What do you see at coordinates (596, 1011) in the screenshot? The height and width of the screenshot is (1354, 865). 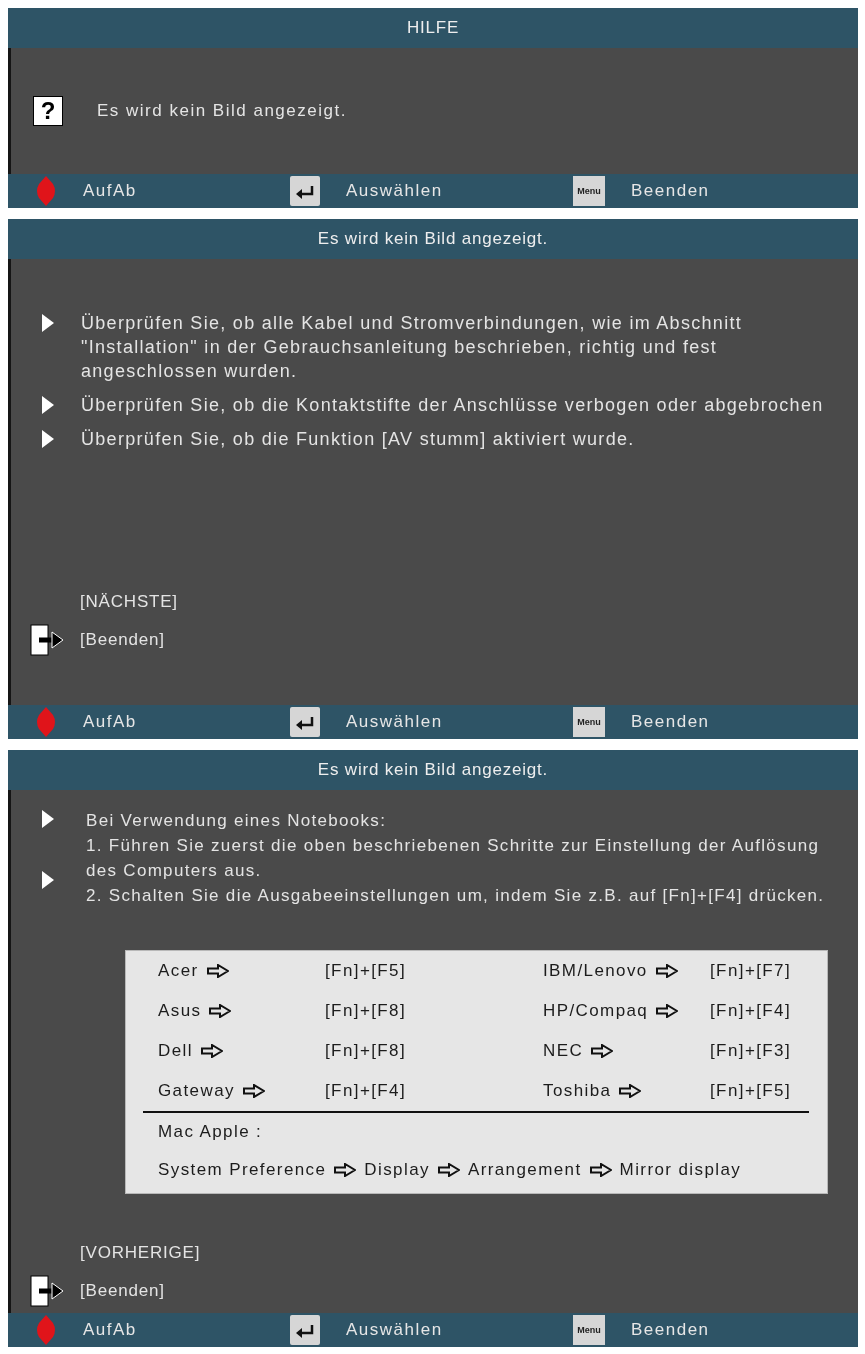 I see `brand-label: HP/Compaq` at bounding box center [596, 1011].